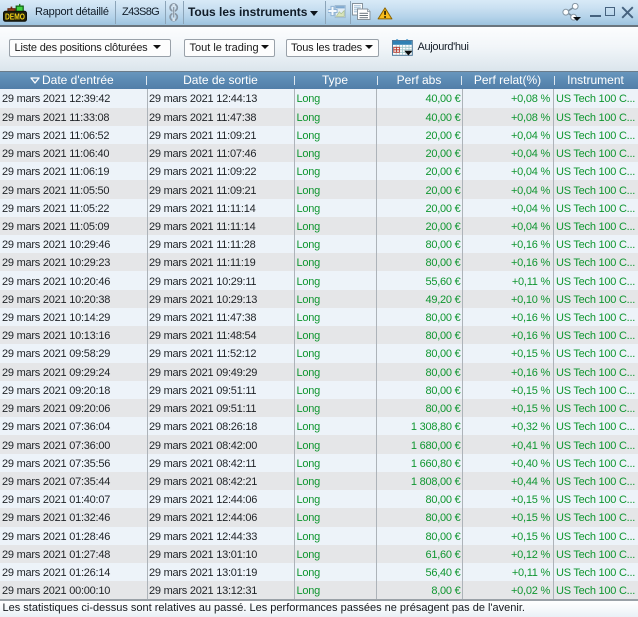 The image size is (638, 617). What do you see at coordinates (15, 16) in the screenshot?
I see `svg-text: DEMO` at bounding box center [15, 16].